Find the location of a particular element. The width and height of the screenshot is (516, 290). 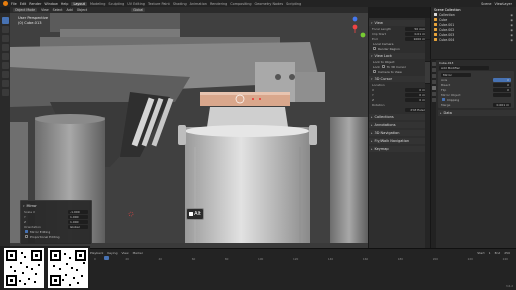

scale-tool-icon is located at coordinates (5, 56).